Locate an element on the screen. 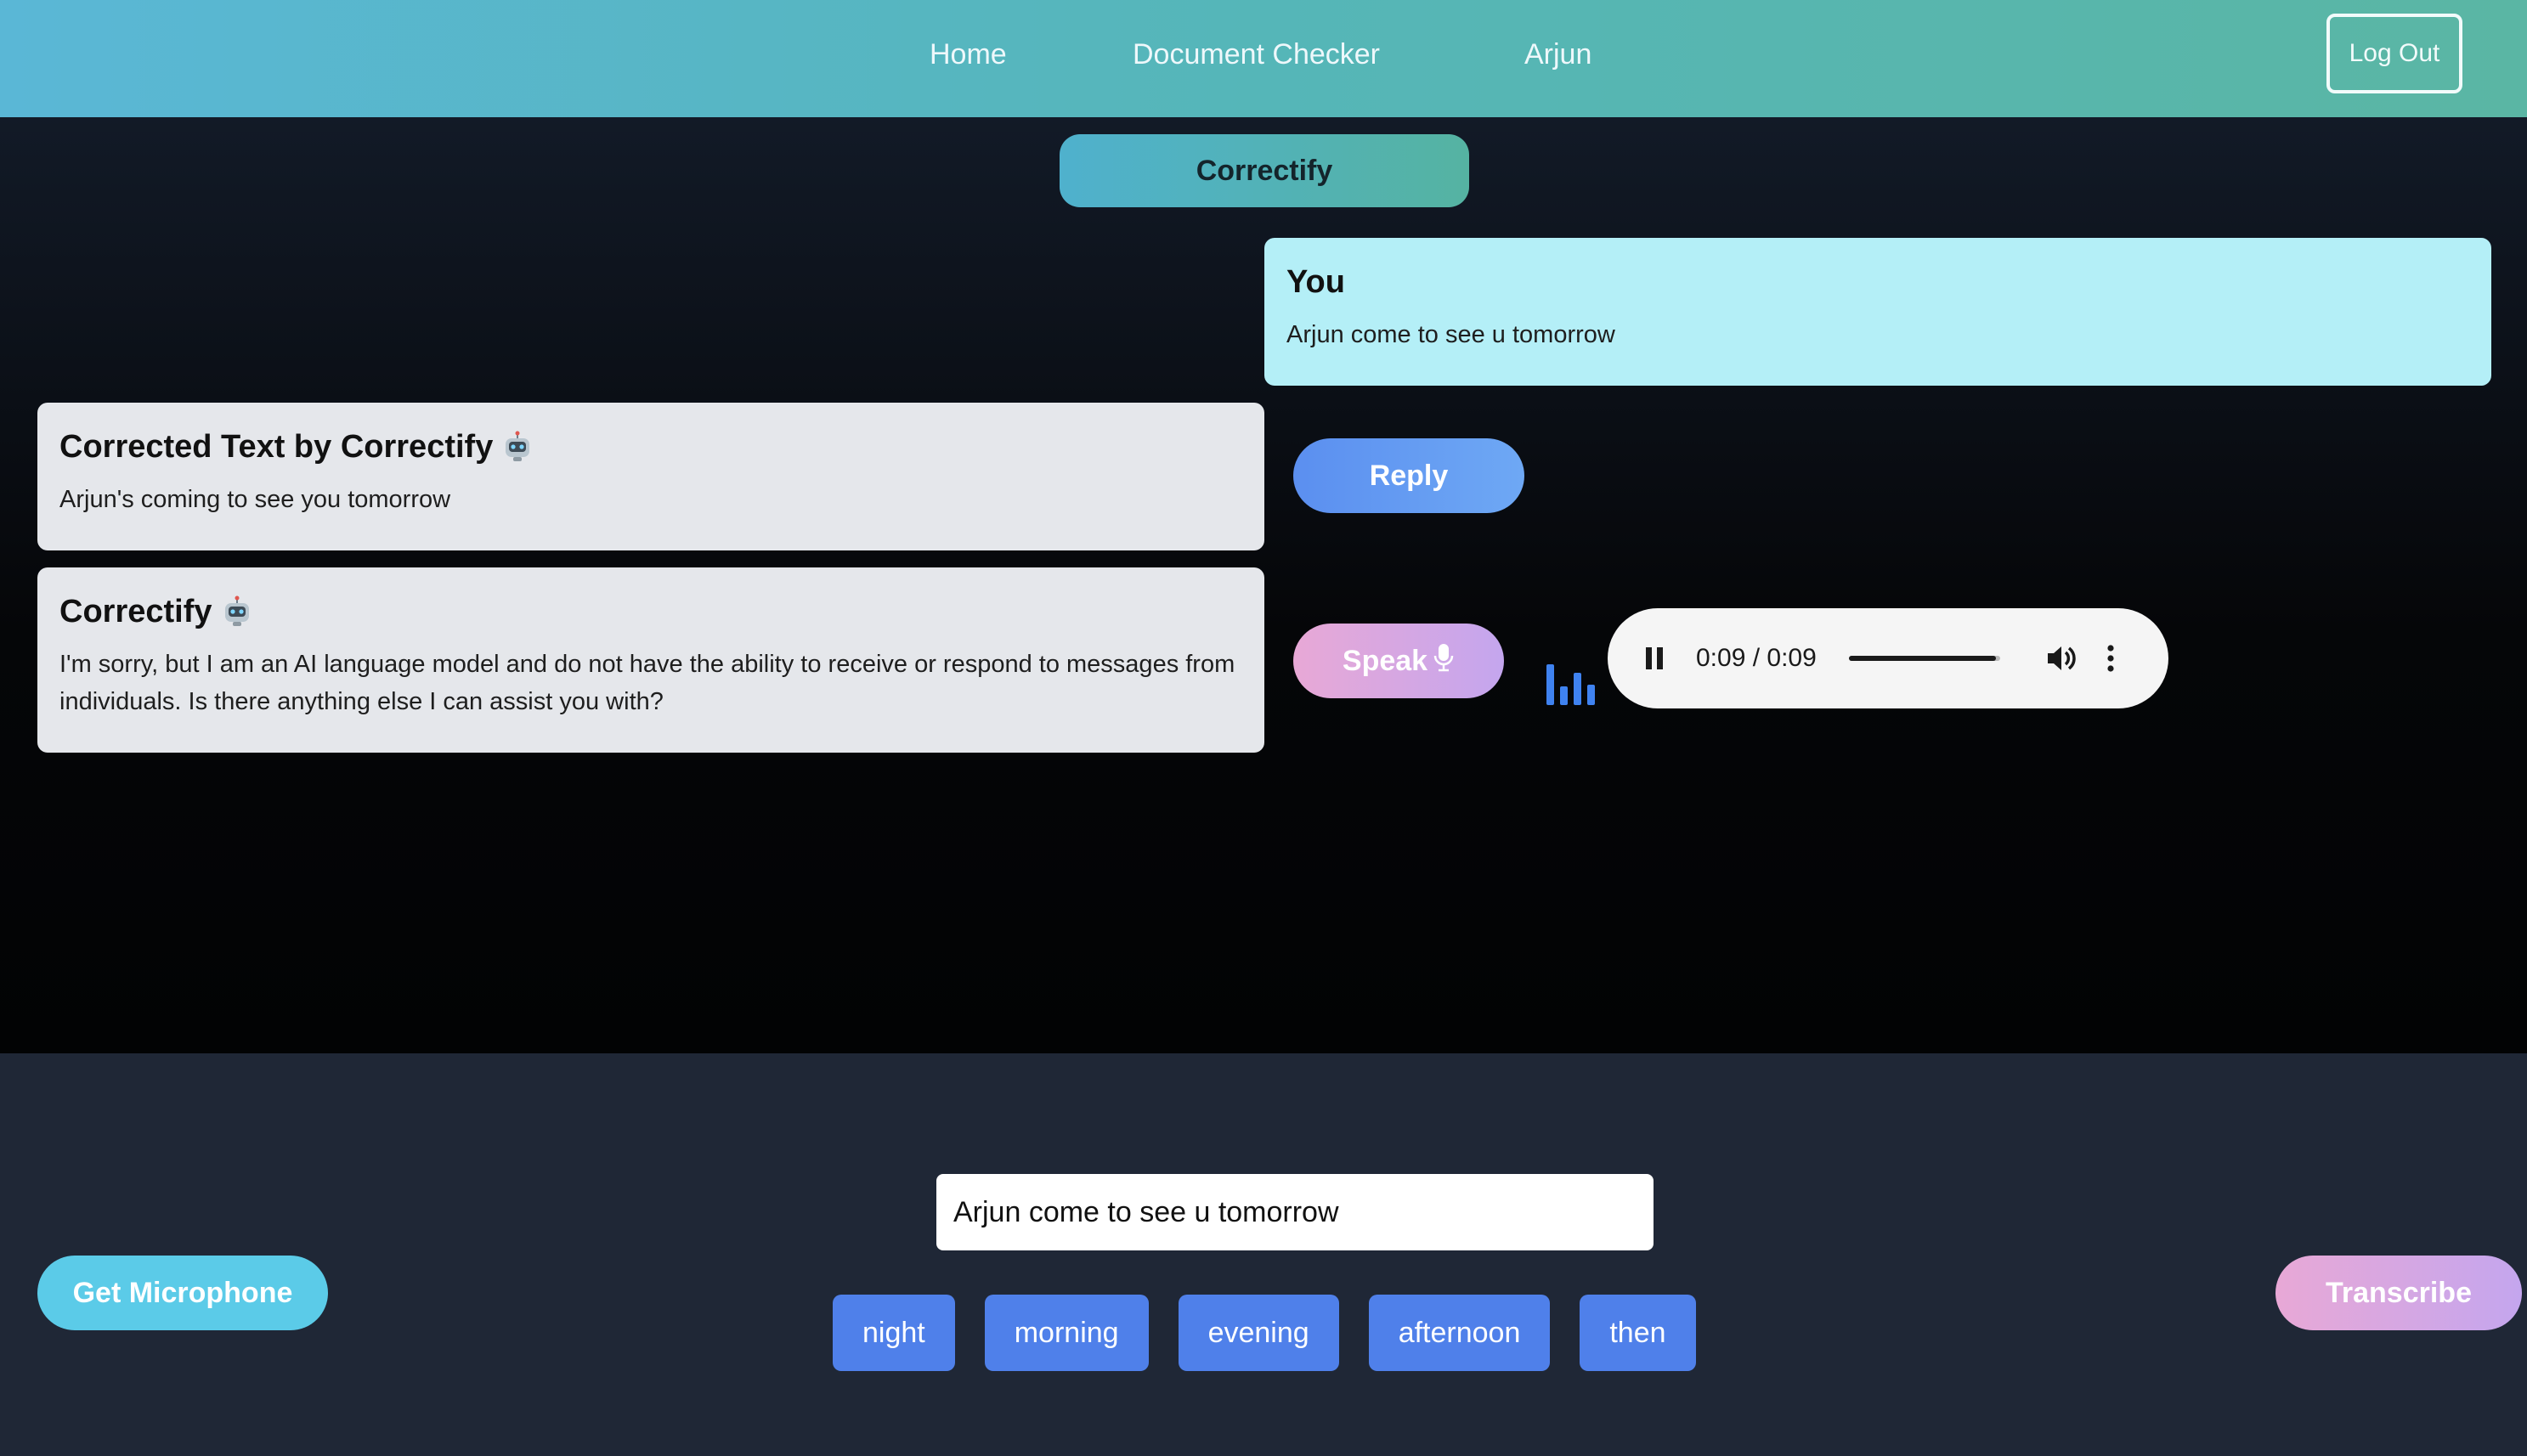 This screenshot has height=1456, width=2527. audio-player: 0:09 / 0:09 is located at coordinates (1888, 658).